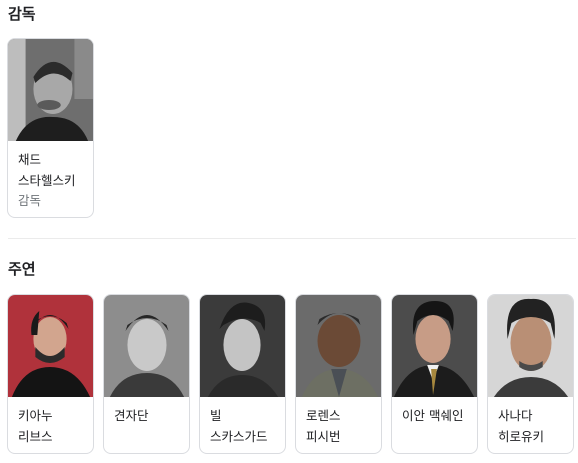 This screenshot has height=463, width=578. Describe the element at coordinates (433, 415) in the screenshot. I see `cast-name: 이안 맥쉐인` at that location.